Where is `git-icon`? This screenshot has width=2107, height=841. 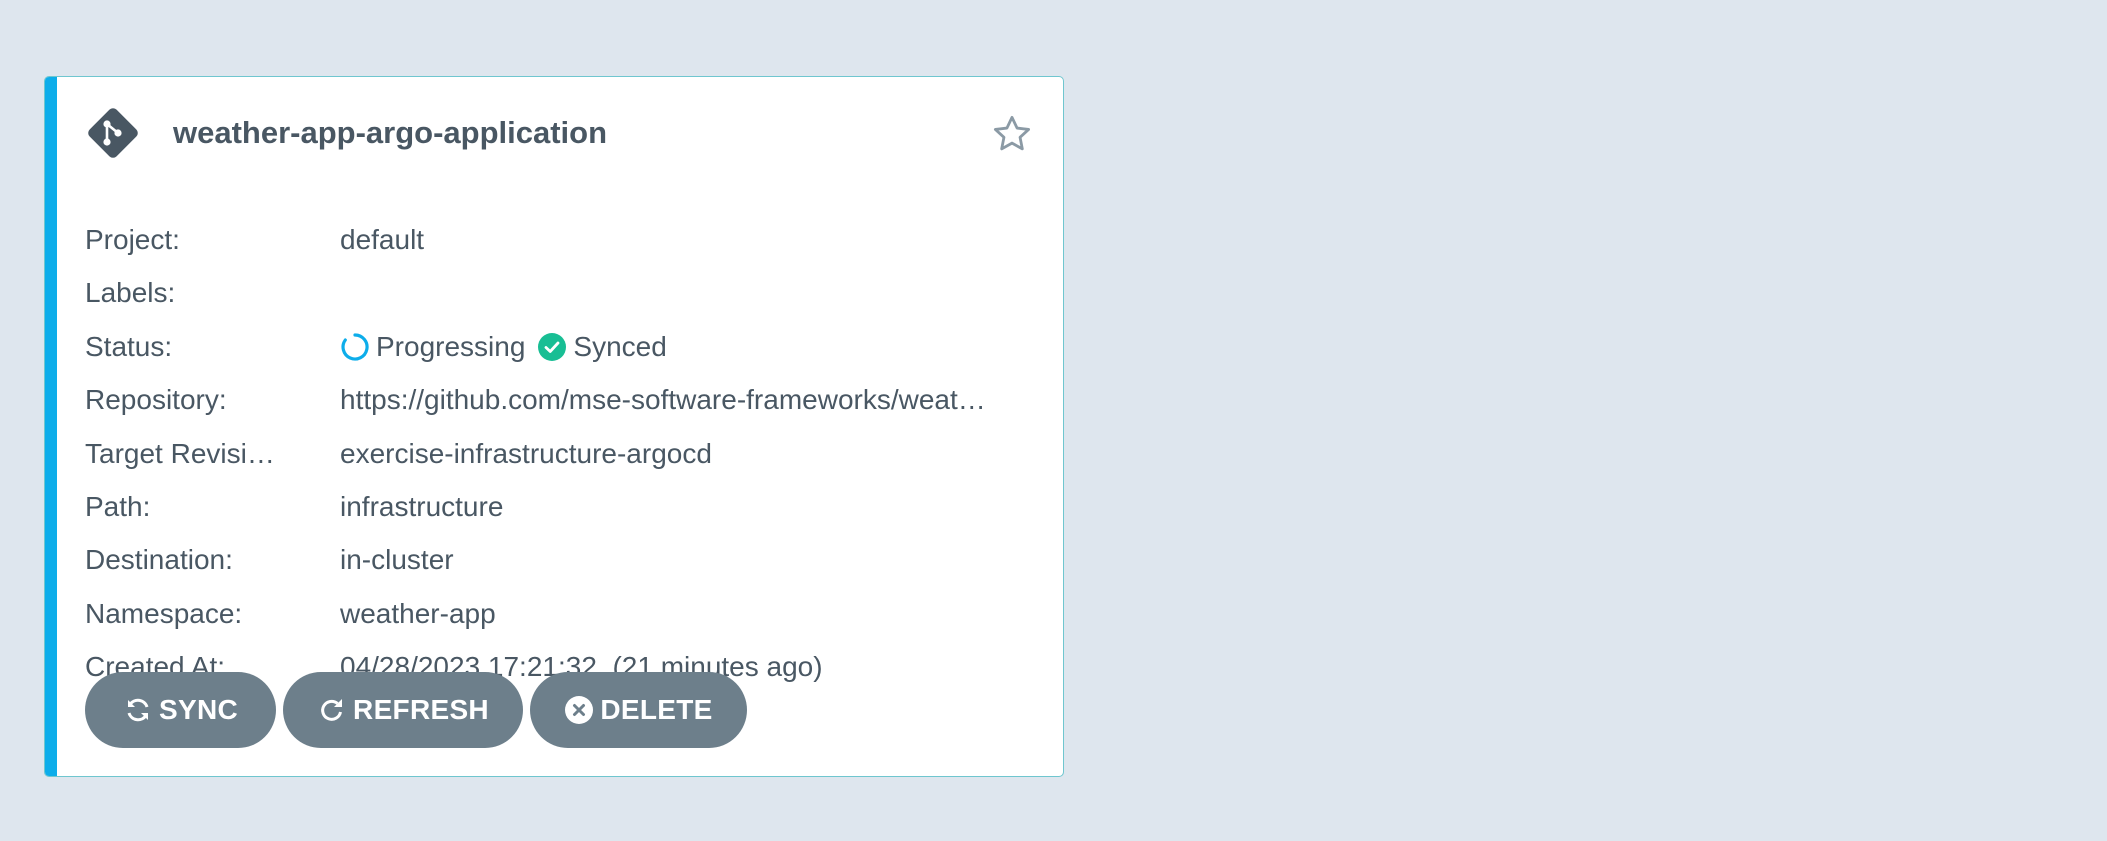 git-icon is located at coordinates (113, 133).